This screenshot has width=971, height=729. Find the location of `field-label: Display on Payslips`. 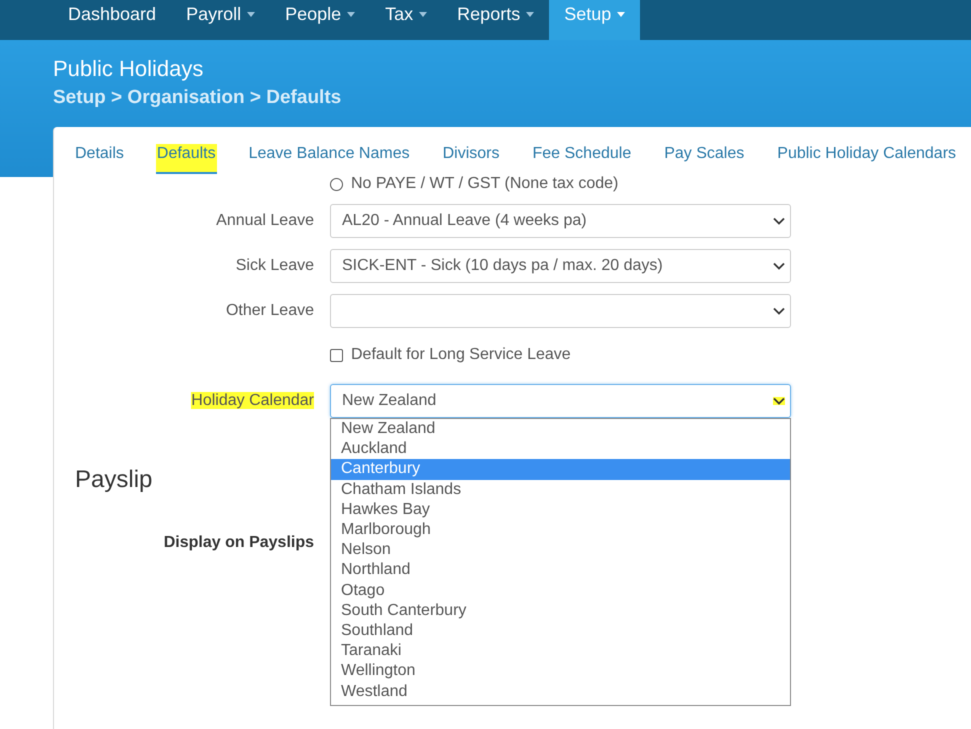

field-label: Display on Payslips is located at coordinates (239, 542).